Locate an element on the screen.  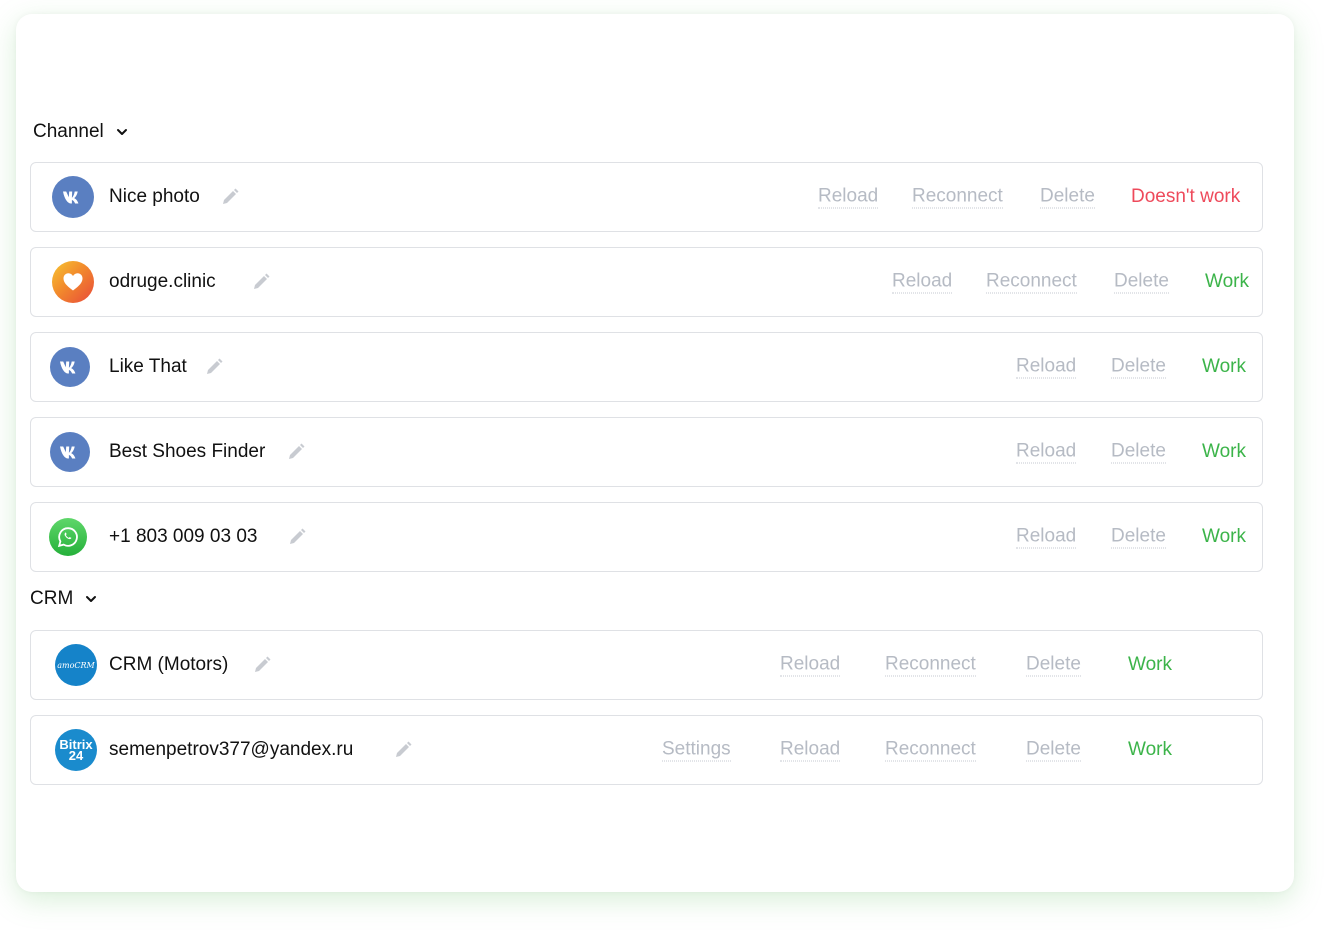
amocrm-logo-text: amoCRM is located at coordinates (76, 665).